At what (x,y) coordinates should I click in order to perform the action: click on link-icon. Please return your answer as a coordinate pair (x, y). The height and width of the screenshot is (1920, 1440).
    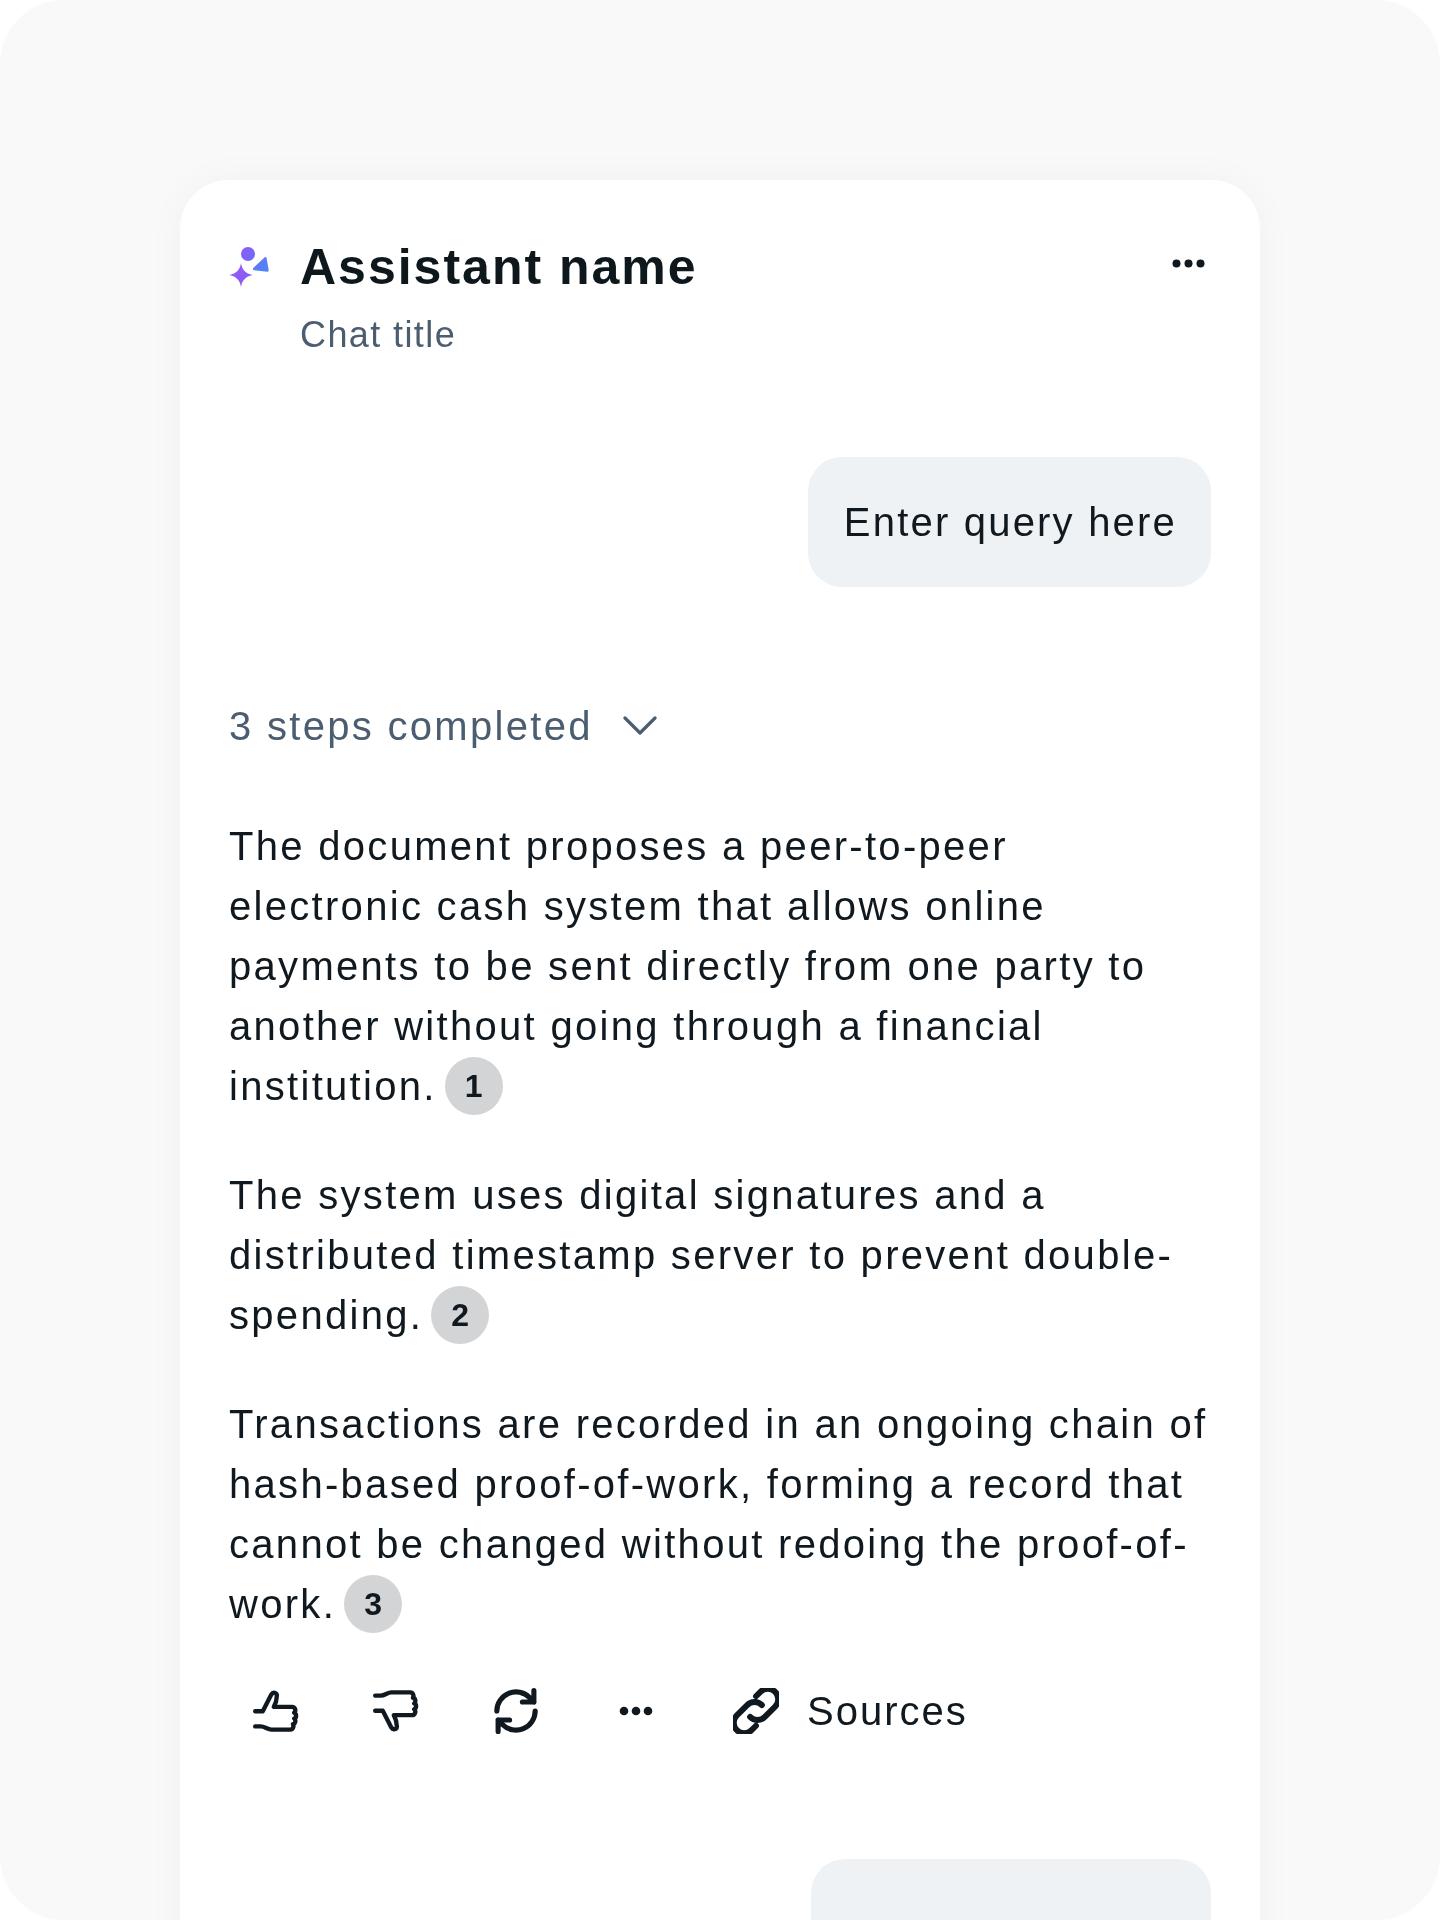
    Looking at the image, I should click on (756, 1711).